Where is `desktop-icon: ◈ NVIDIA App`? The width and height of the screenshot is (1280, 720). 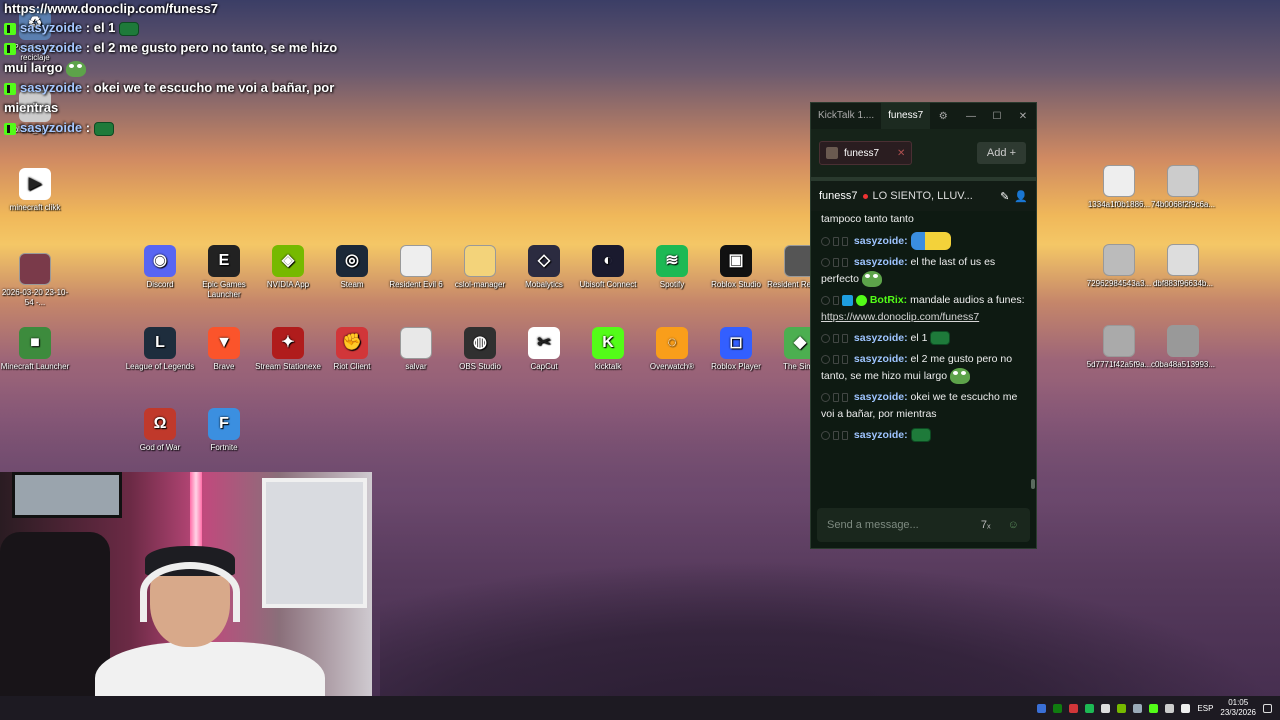
desktop-icon: ◈ NVIDIA App is located at coordinates (288, 267).